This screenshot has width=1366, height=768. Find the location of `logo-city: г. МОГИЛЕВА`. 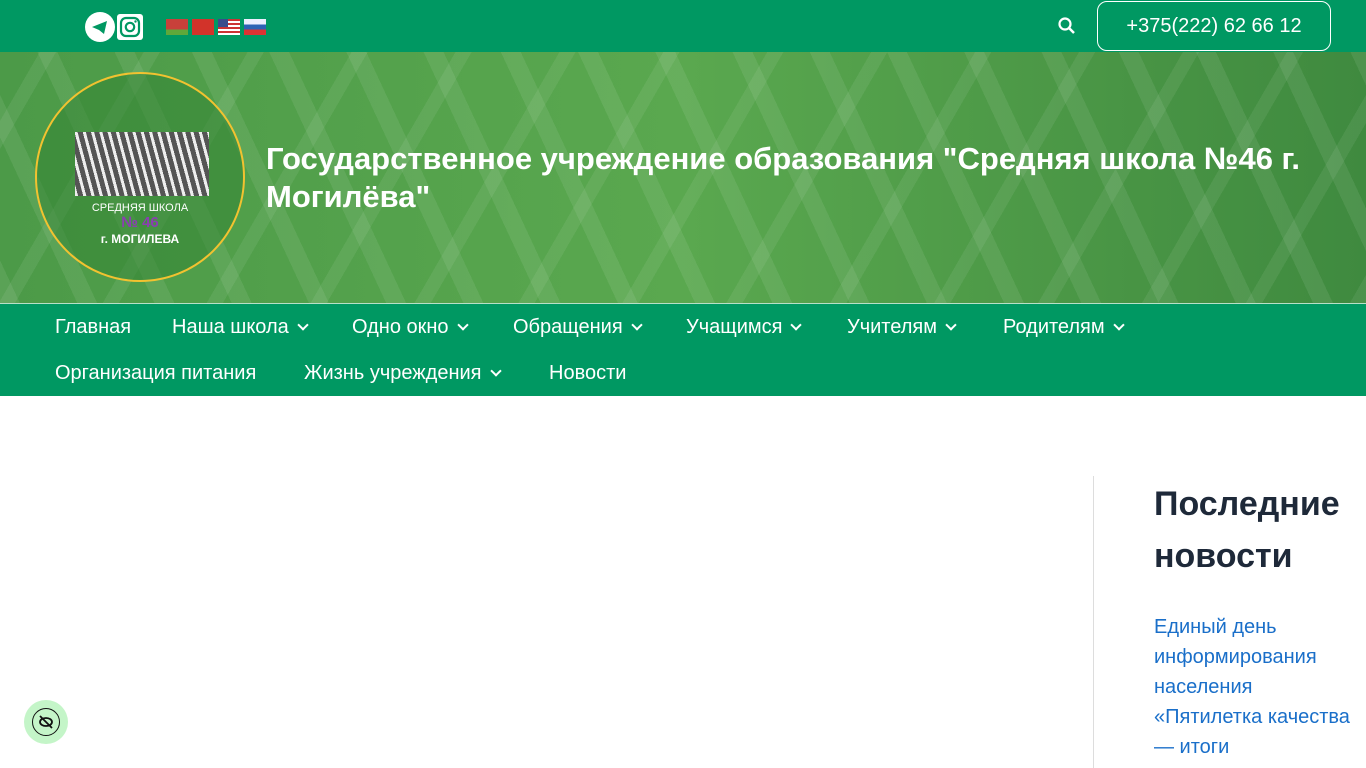

logo-city: г. МОГИЛЕВА is located at coordinates (140, 239).